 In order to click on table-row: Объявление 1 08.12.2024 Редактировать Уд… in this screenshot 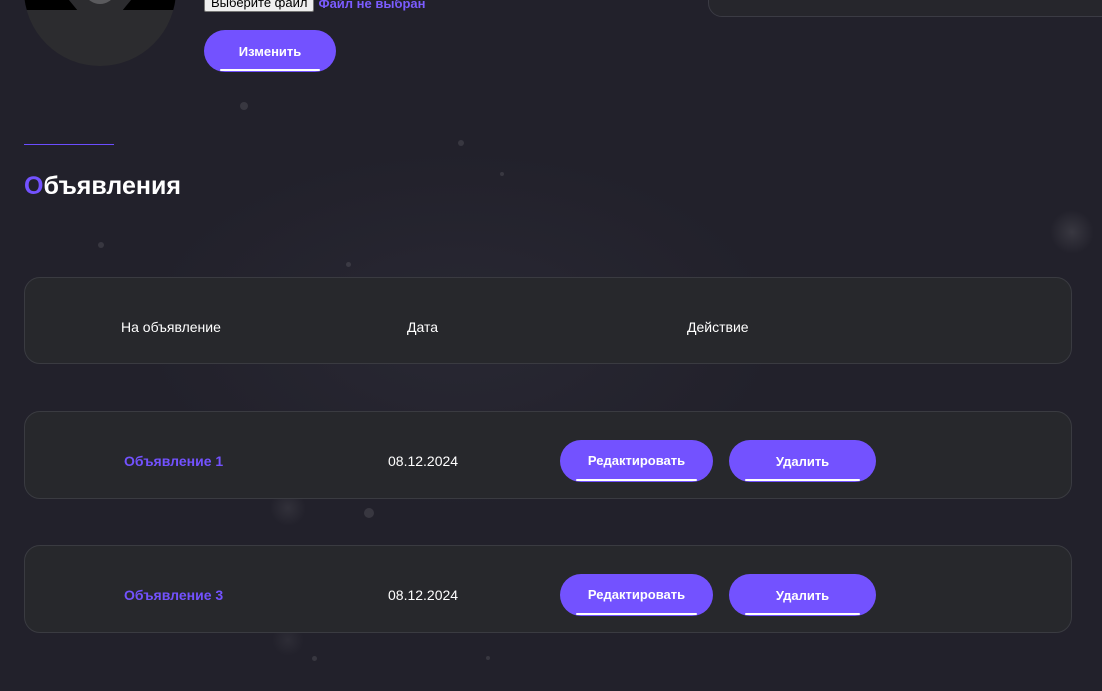, I will do `click(548, 455)`.